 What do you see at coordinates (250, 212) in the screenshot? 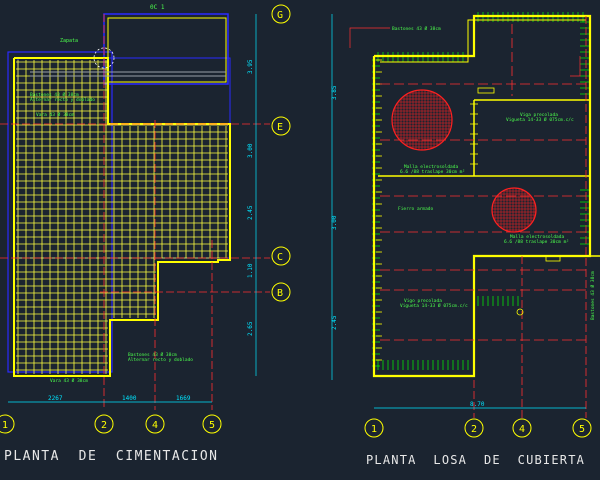
I see `dim-left-vertical-3: 2.45` at bounding box center [250, 212].